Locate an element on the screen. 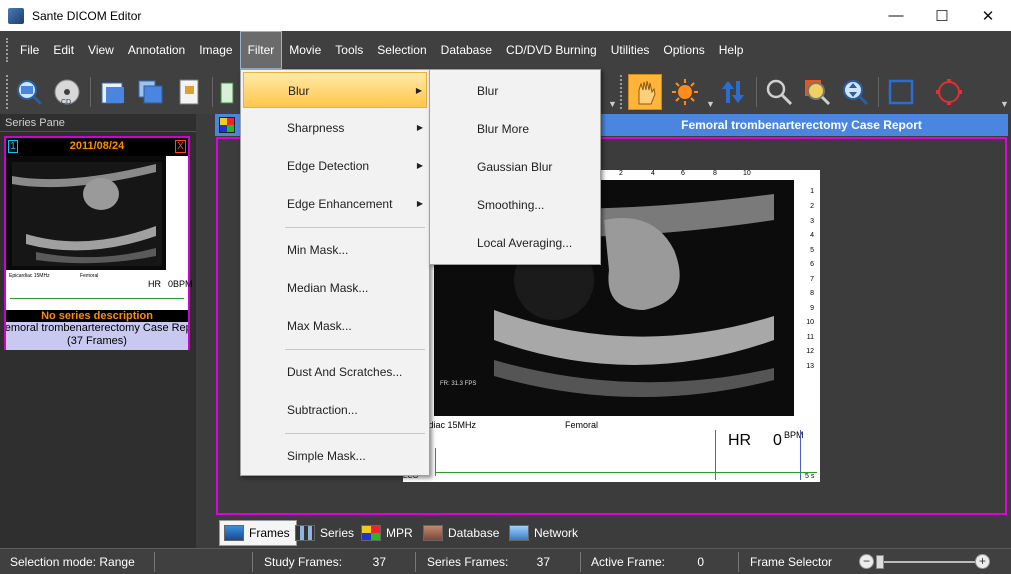  depth-6: 6 is located at coordinates (812, 264).